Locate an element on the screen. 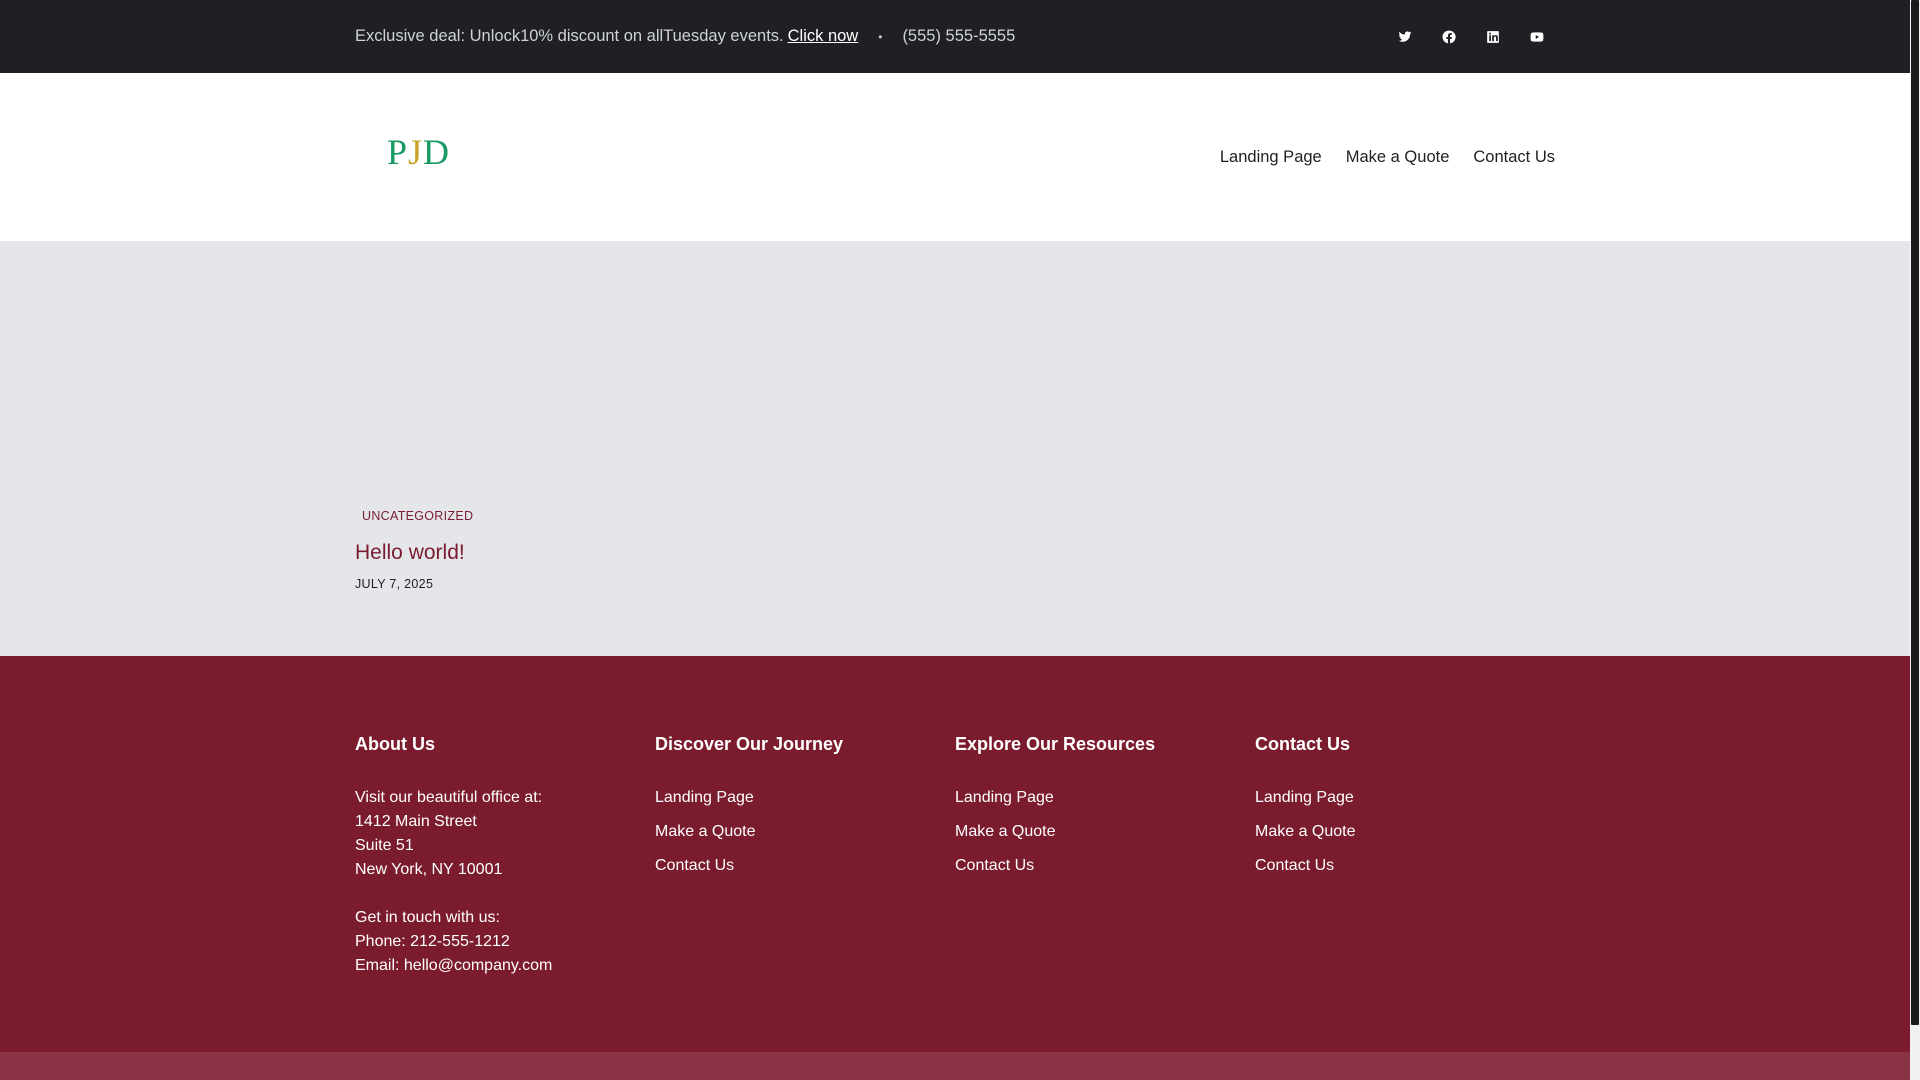  address-line: Visit our beautiful office at: is located at coordinates (449, 797).